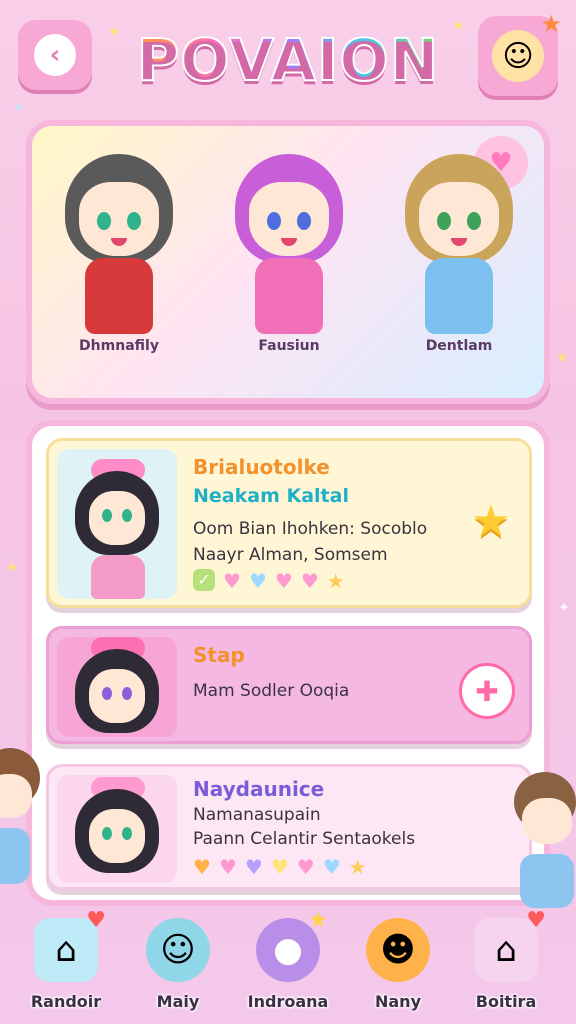 This screenshot has height=1024, width=576. I want to click on app-logo: POVAION, so click(288, 60).